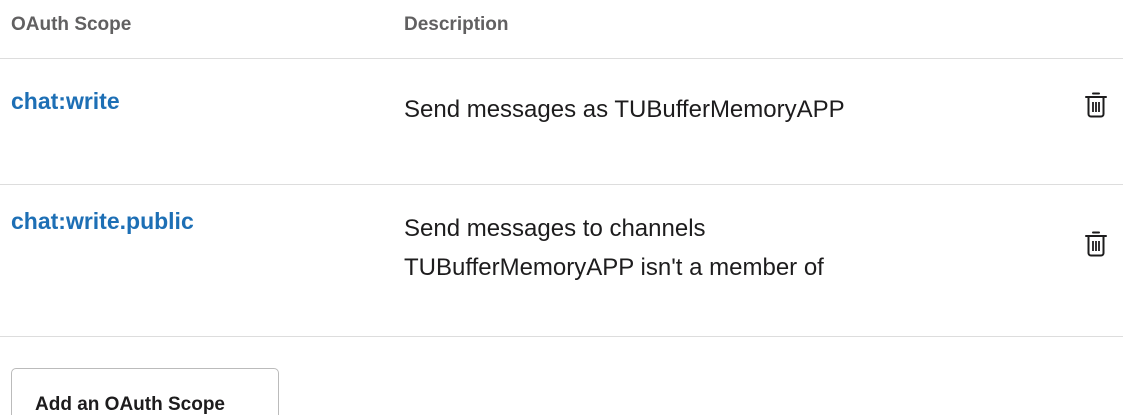 This screenshot has width=1123, height=415. Describe the element at coordinates (102, 221) in the screenshot. I see `scope-link: chat:write.public` at that location.